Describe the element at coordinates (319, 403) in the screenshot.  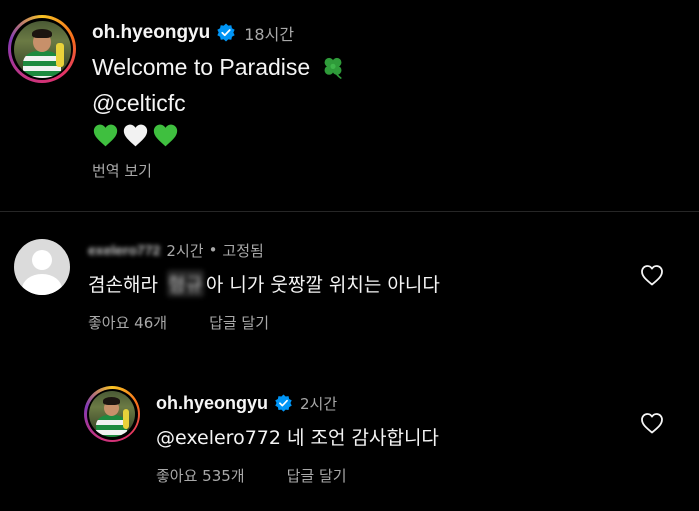
I see `reply-timestamp: 2시간` at that location.